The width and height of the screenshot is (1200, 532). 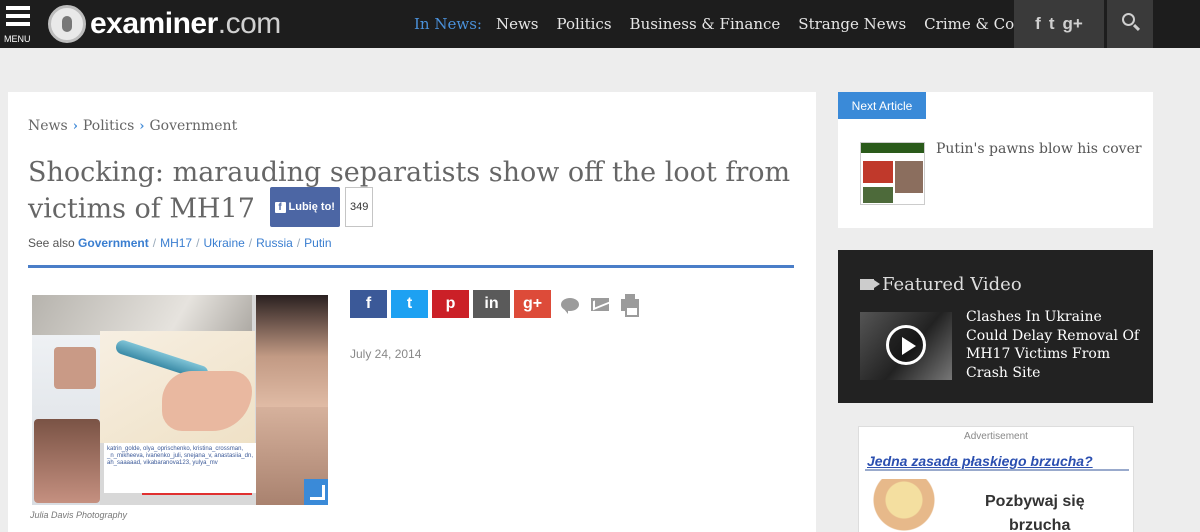 What do you see at coordinates (368, 304) in the screenshot?
I see `share-facebook-button: f` at bounding box center [368, 304].